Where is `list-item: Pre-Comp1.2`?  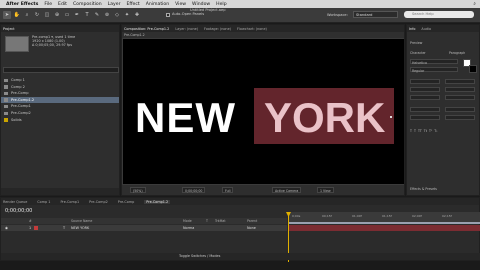 list-item: Pre-Comp1.2 is located at coordinates (60, 100).